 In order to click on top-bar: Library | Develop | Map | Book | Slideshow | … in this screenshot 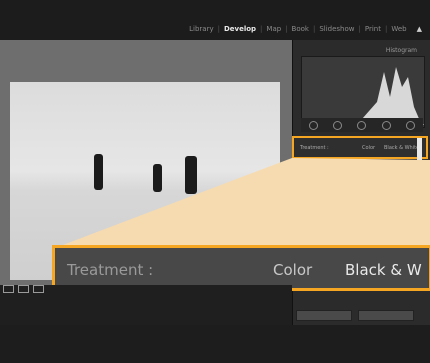, I will do `click(215, 20)`.